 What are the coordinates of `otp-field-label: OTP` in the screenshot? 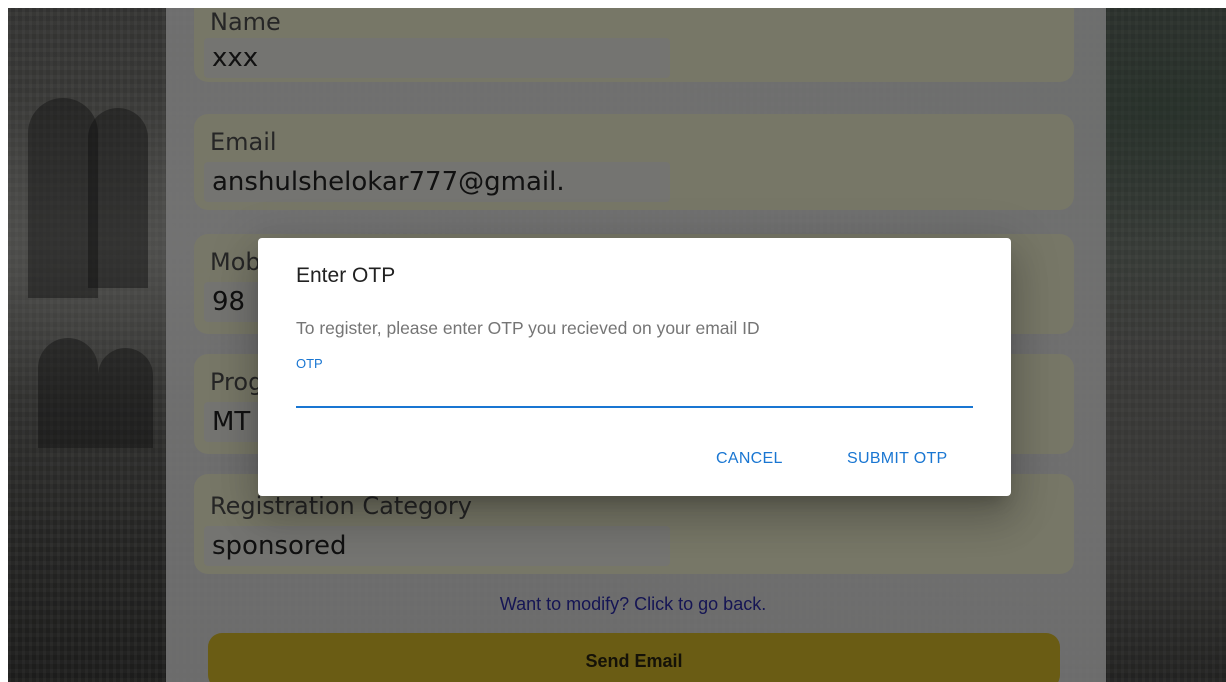 It's located at (309, 363).